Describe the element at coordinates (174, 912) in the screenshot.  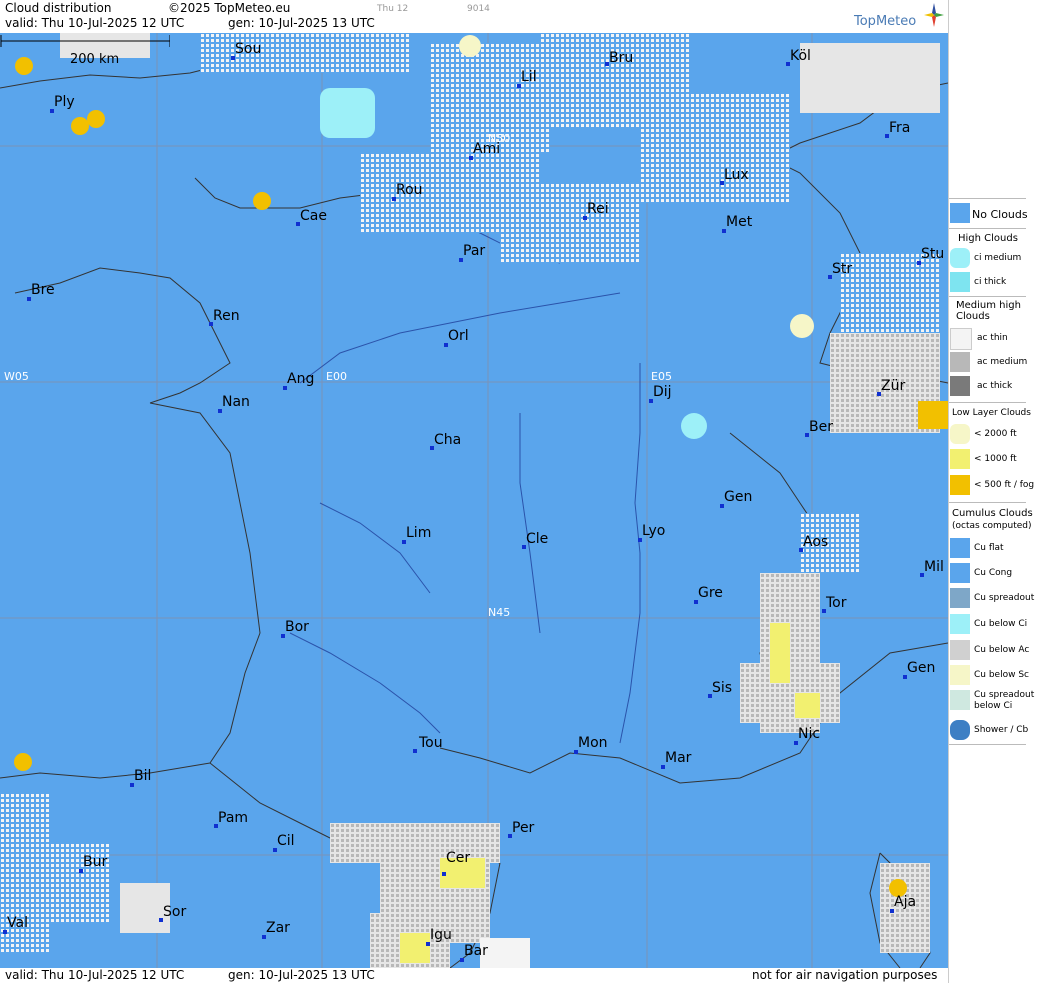
I see `city-label: Sor` at that location.